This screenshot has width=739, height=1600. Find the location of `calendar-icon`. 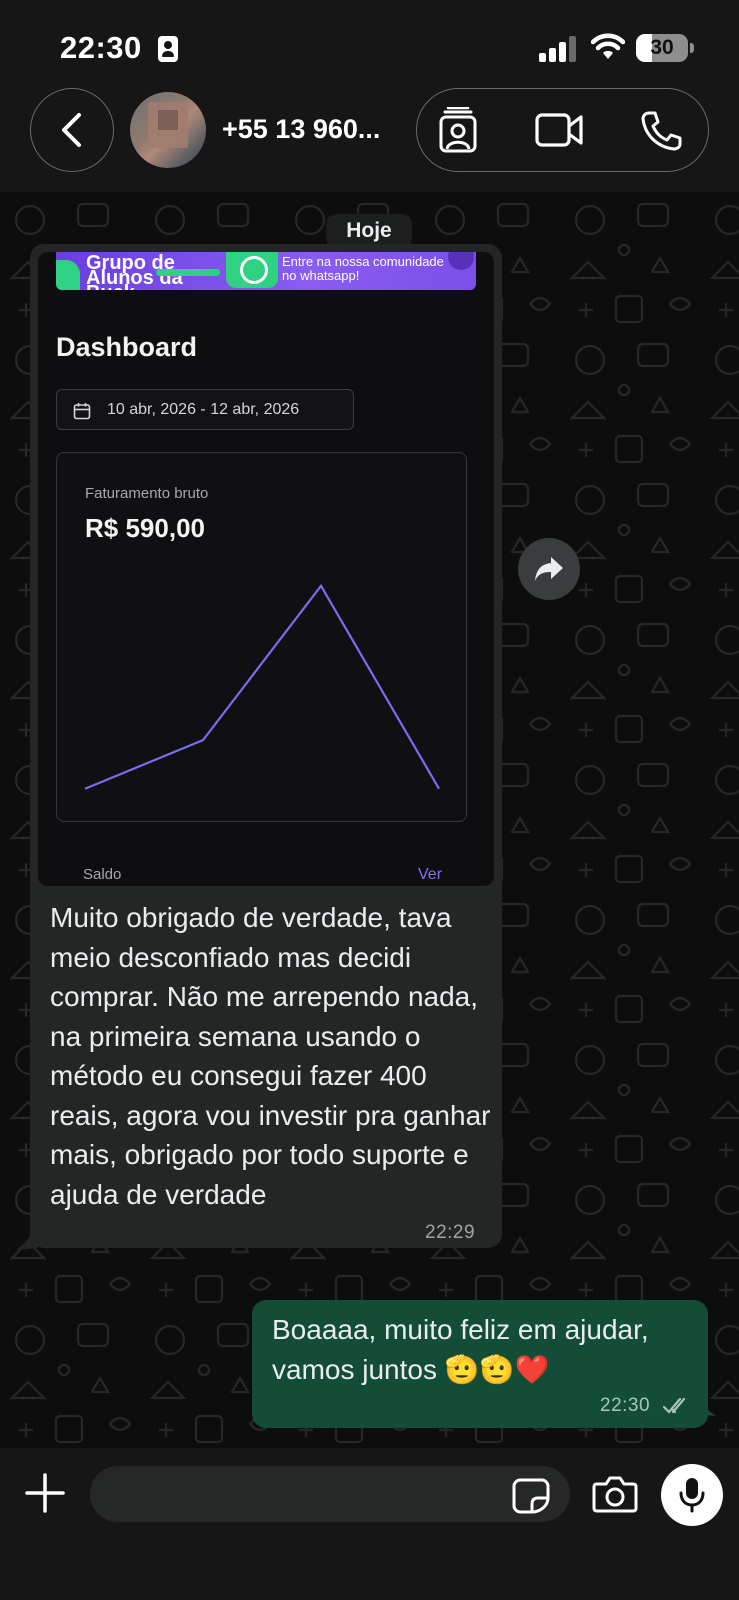

calendar-icon is located at coordinates (82, 411).